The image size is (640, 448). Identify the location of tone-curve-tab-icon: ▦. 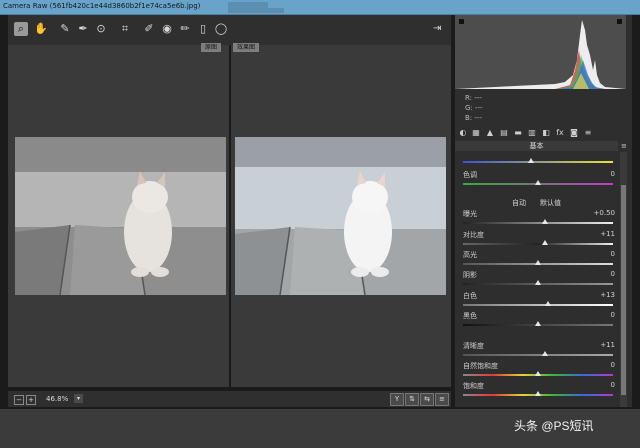
(476, 133).